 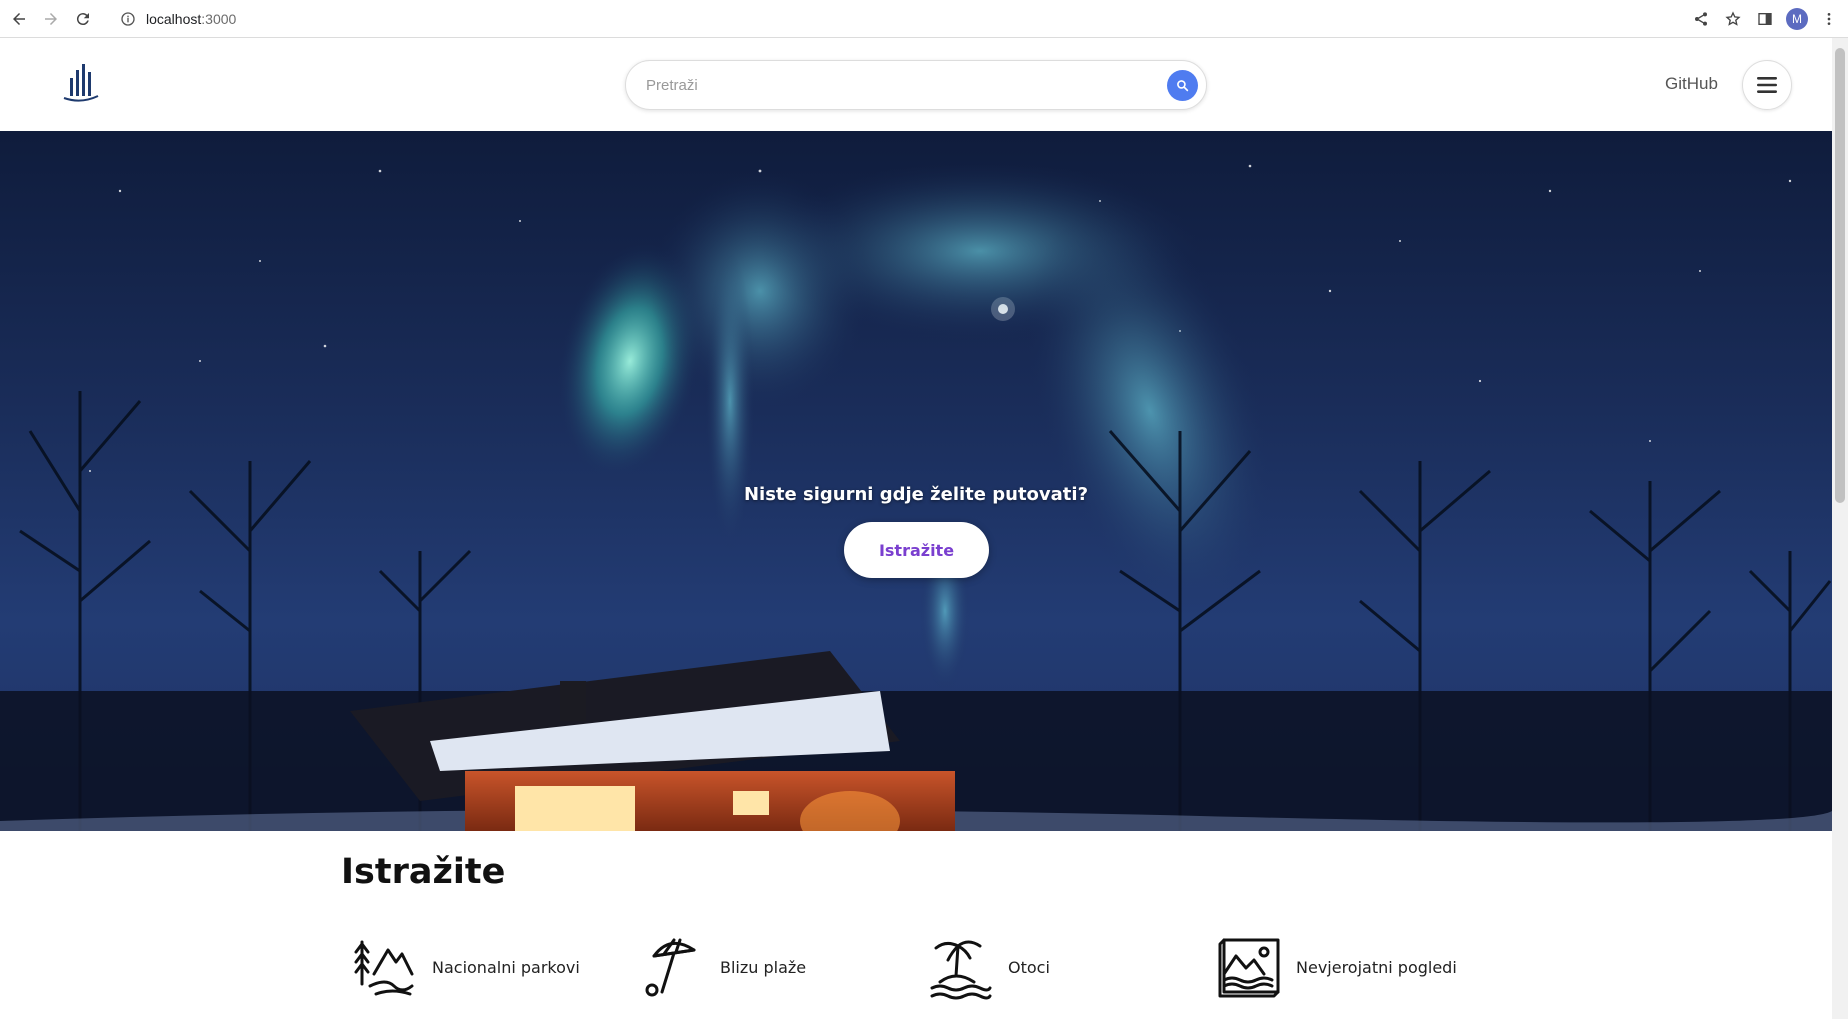 What do you see at coordinates (423, 872) in the screenshot?
I see `explore-section-title: Istražite` at bounding box center [423, 872].